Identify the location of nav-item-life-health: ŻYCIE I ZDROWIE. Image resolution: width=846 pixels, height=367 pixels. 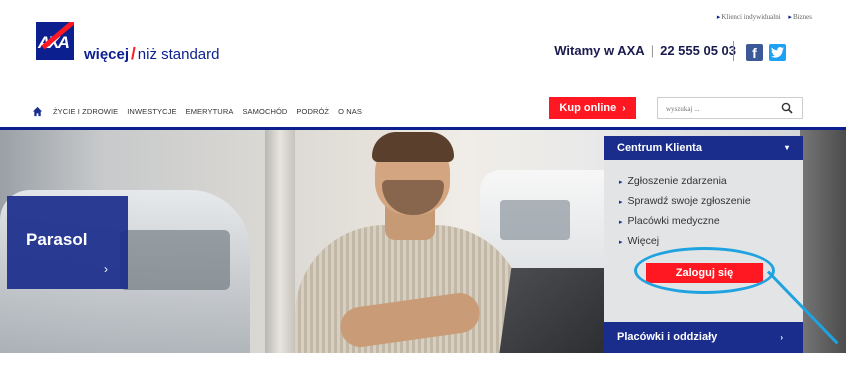
(85, 111).